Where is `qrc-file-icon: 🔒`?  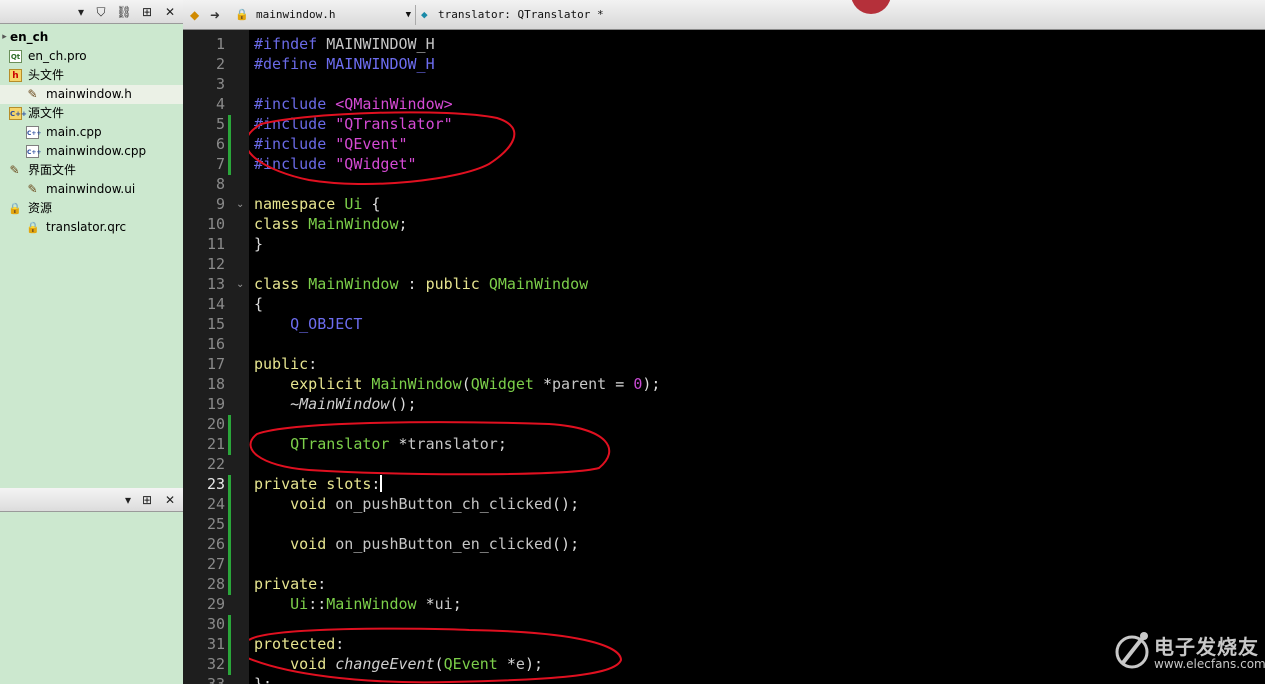
qrc-file-icon: 🔒 is located at coordinates (33, 227).